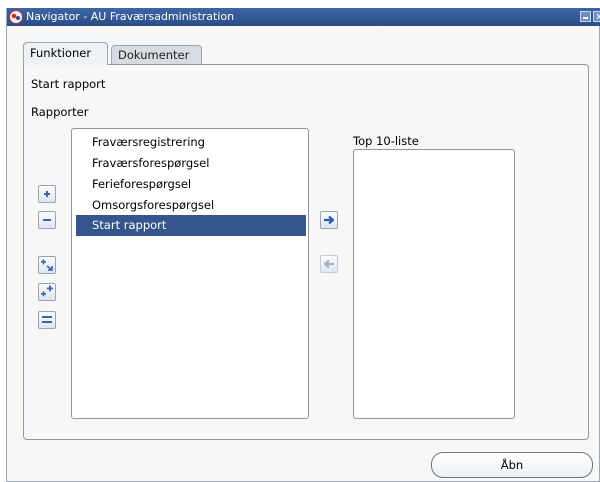 The width and height of the screenshot is (600, 482). What do you see at coordinates (47, 194) in the screenshot?
I see `plus-icon` at bounding box center [47, 194].